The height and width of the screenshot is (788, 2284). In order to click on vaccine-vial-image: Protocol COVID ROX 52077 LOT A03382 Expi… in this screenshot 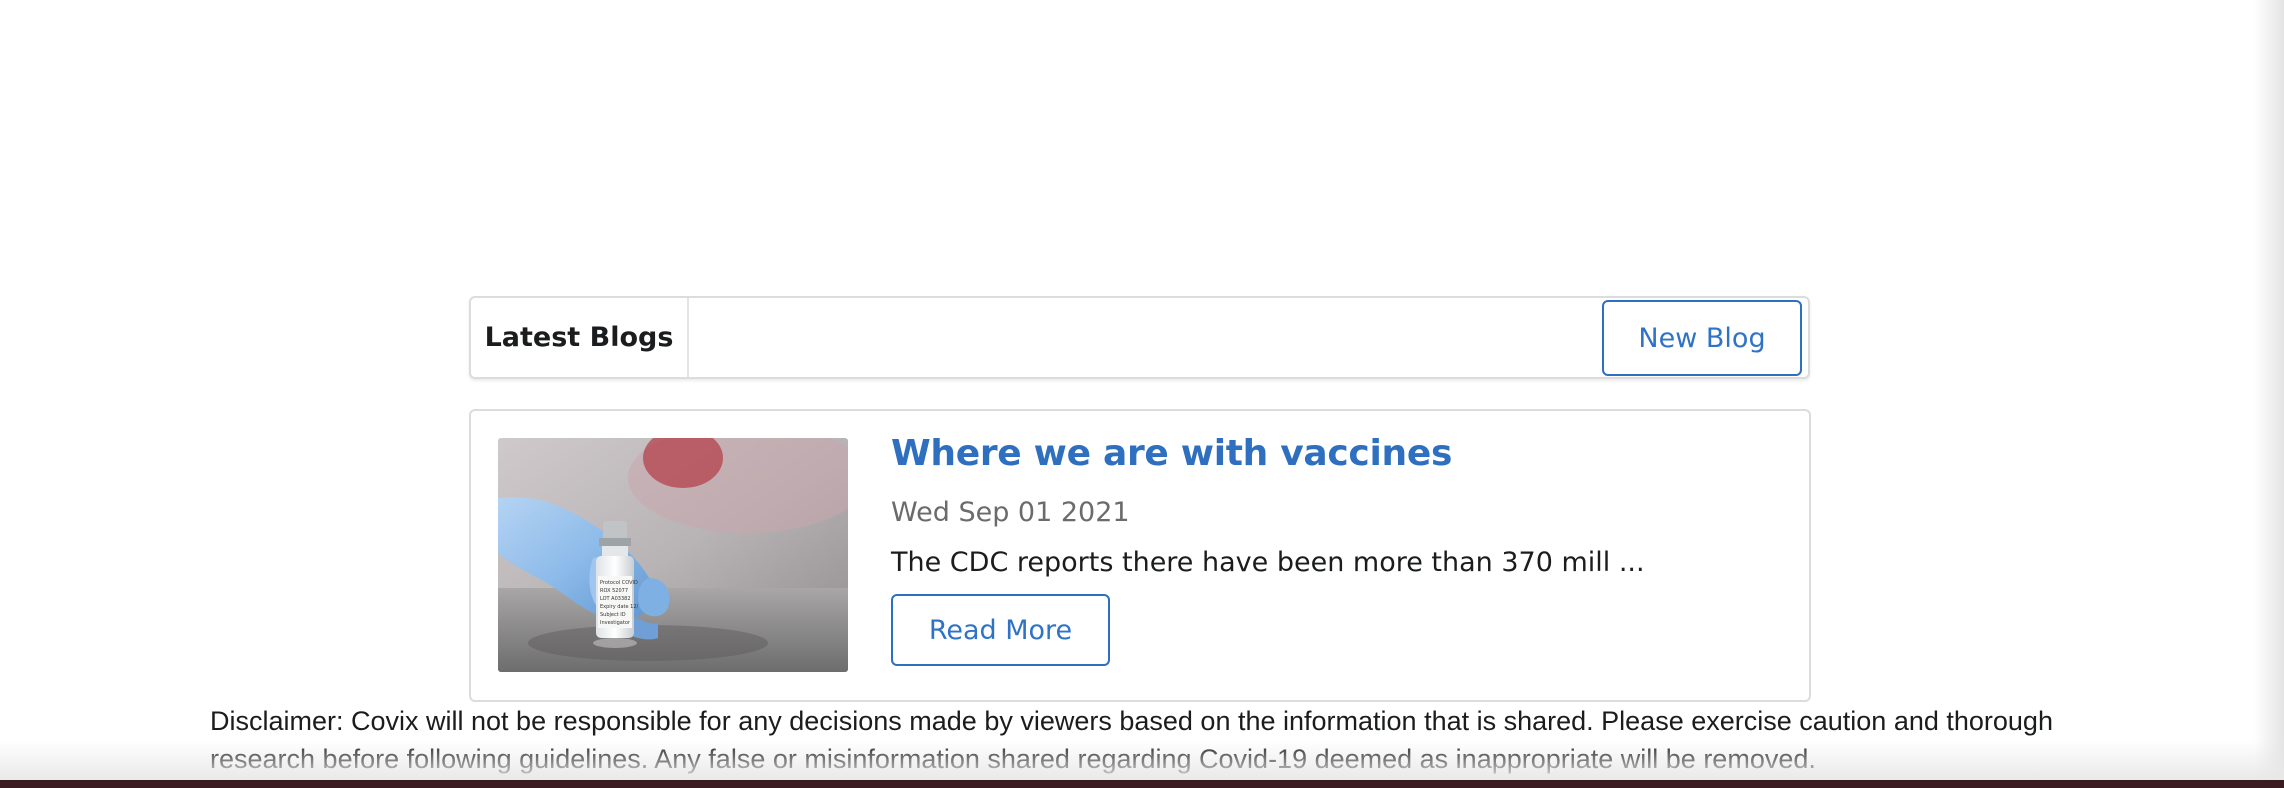, I will do `click(673, 555)`.